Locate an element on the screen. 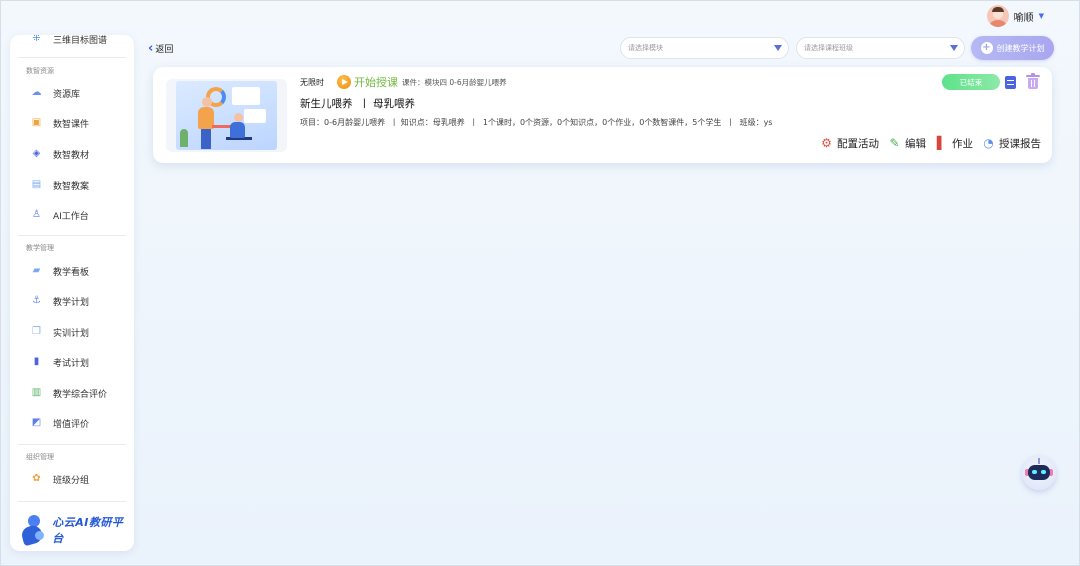 This screenshot has height=566, width=1080. user-name: 喻顺 is located at coordinates (1023, 18).